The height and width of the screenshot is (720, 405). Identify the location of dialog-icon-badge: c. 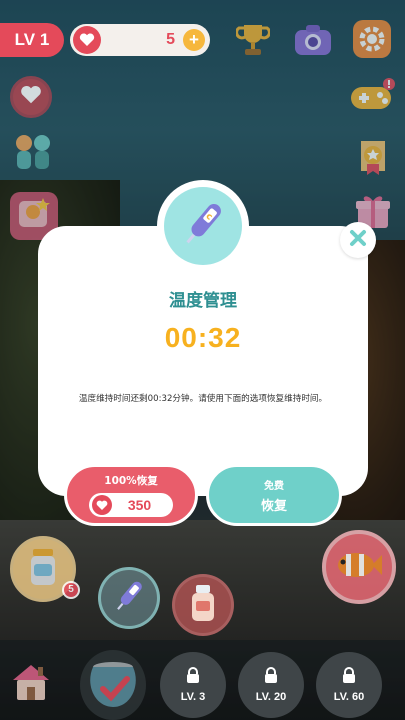
(203, 226).